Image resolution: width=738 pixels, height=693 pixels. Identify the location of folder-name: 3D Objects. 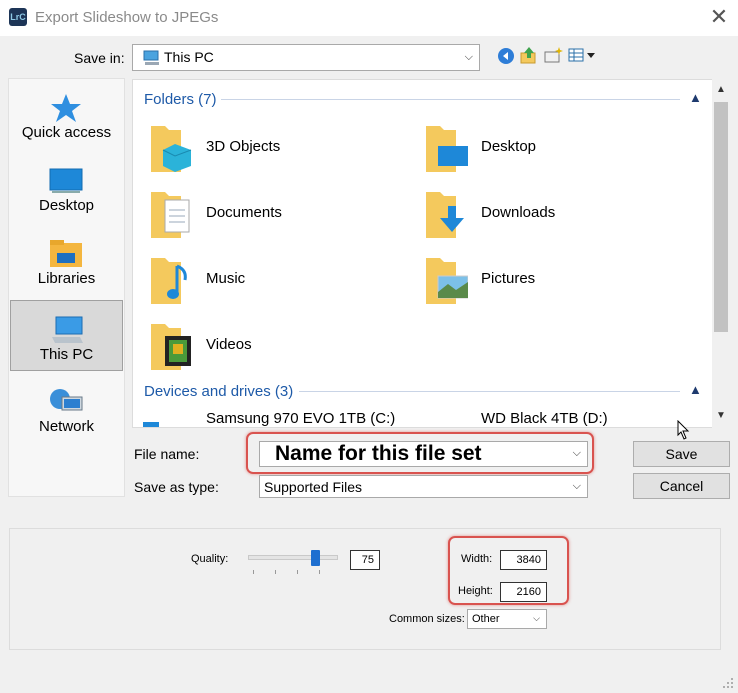
(243, 146).